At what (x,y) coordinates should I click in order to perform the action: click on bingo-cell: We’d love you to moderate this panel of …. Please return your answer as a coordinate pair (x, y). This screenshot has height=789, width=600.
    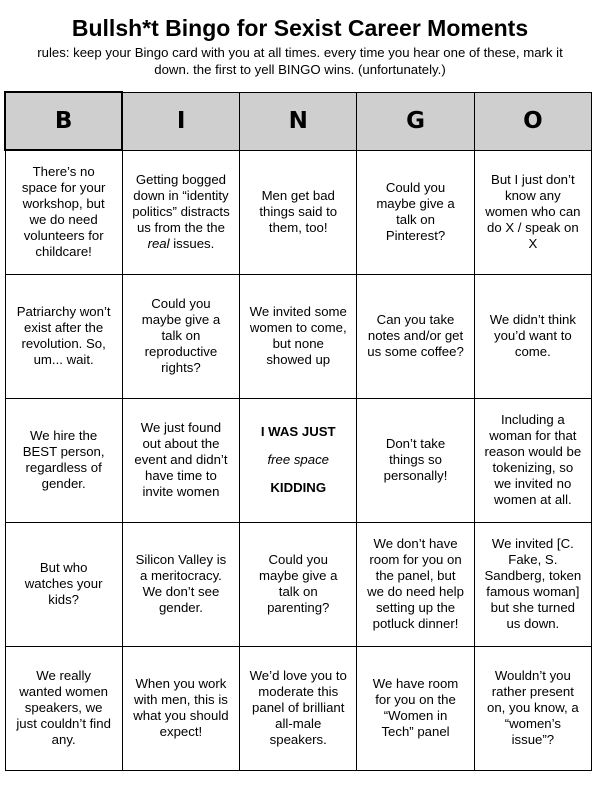
    Looking at the image, I should click on (298, 708).